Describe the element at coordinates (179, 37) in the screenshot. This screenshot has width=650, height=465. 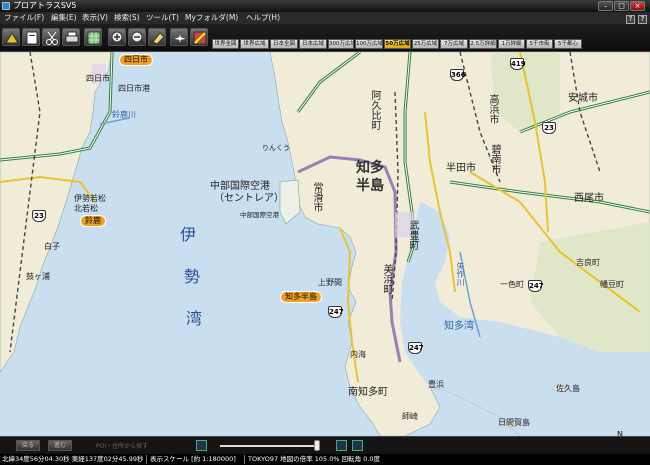
I see `airplane-icon` at that location.